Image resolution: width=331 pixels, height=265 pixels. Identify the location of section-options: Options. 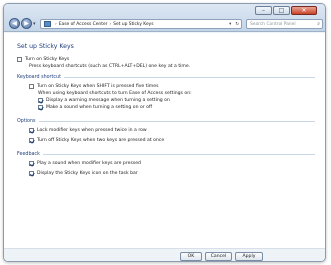
(166, 121).